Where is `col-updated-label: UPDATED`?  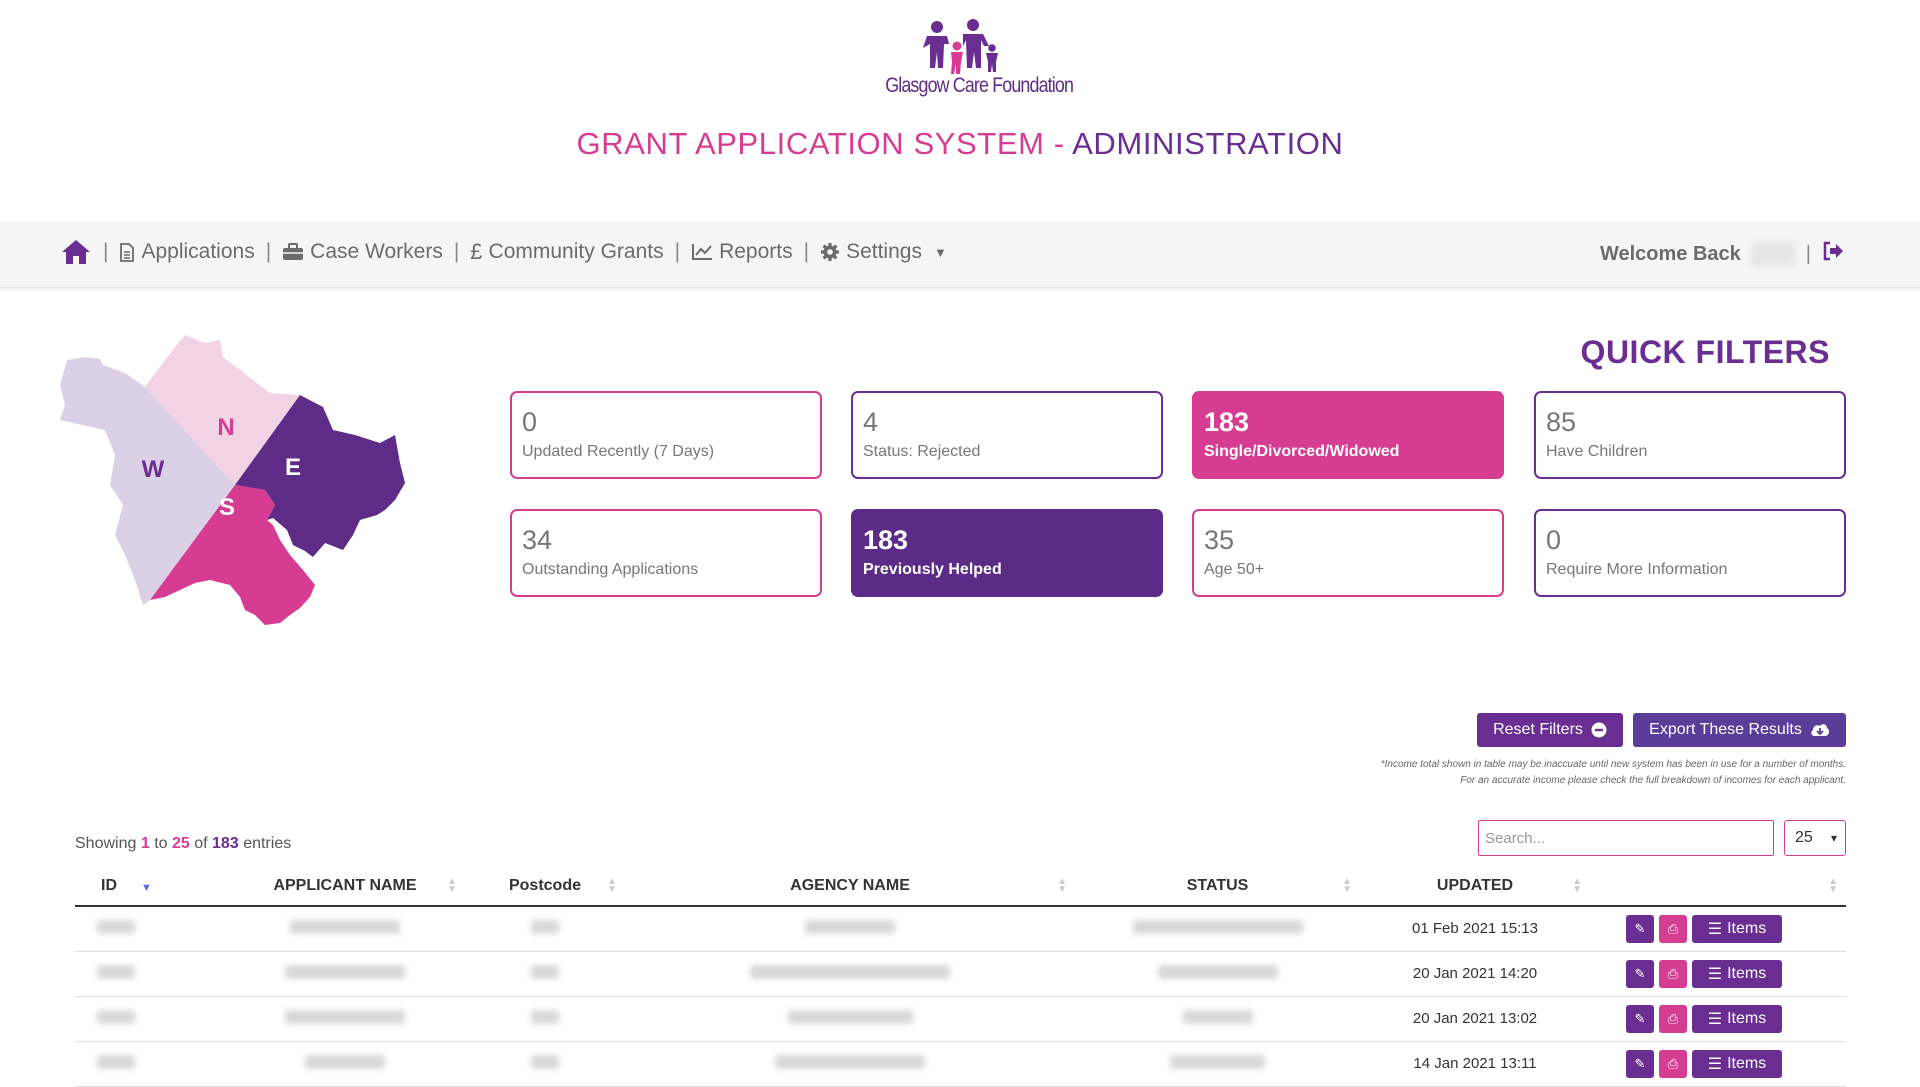
col-updated-label: UPDATED is located at coordinates (1475, 885).